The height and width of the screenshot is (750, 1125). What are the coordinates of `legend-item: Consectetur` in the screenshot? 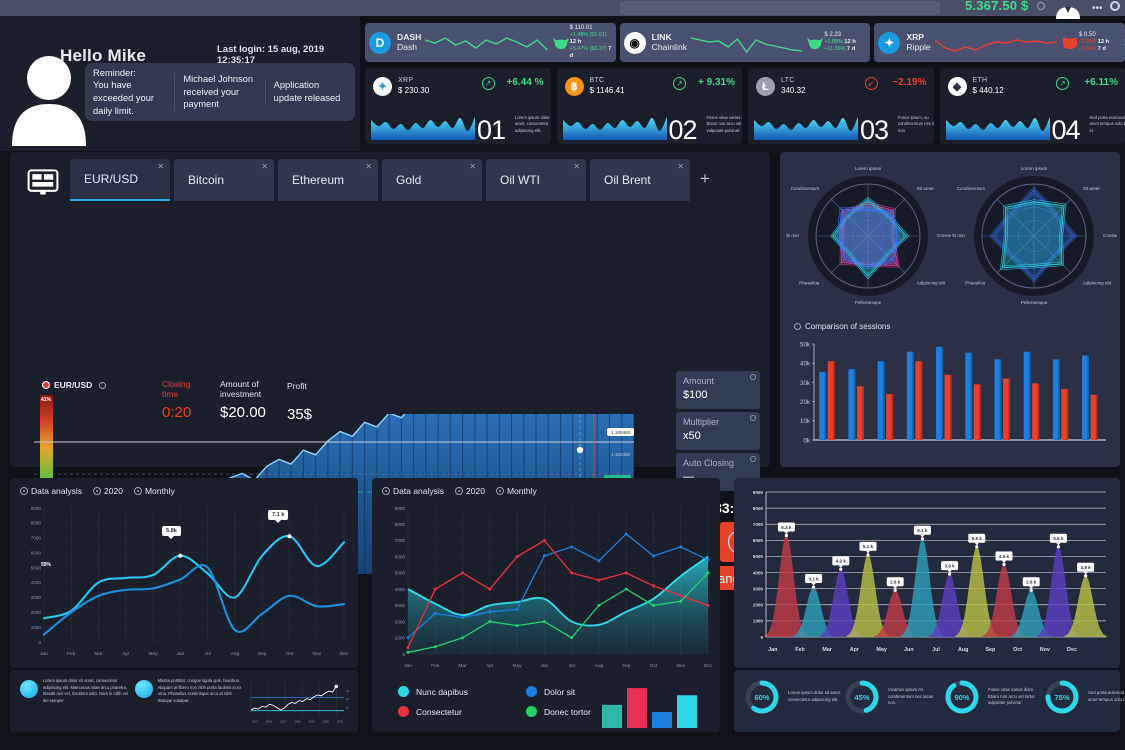 It's located at (462, 711).